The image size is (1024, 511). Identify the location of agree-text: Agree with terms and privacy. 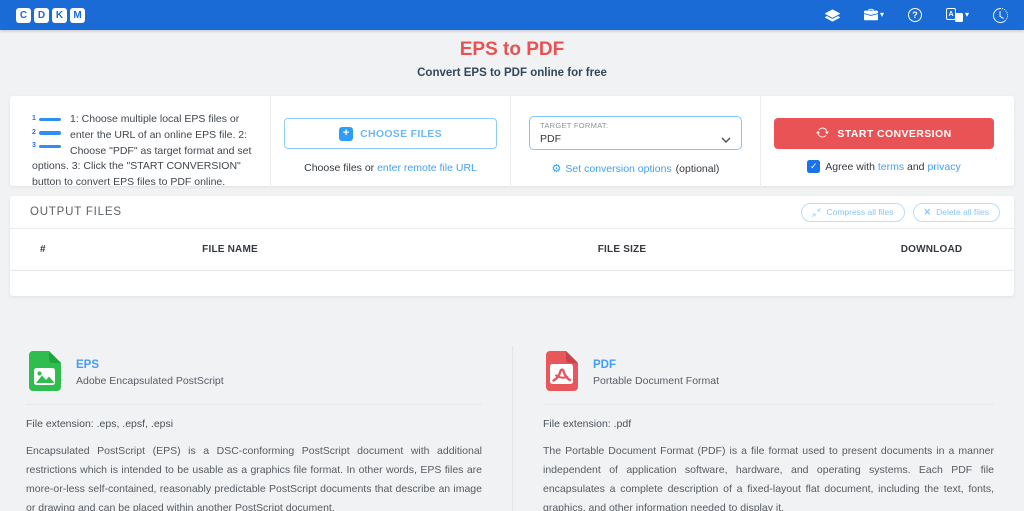
(893, 166).